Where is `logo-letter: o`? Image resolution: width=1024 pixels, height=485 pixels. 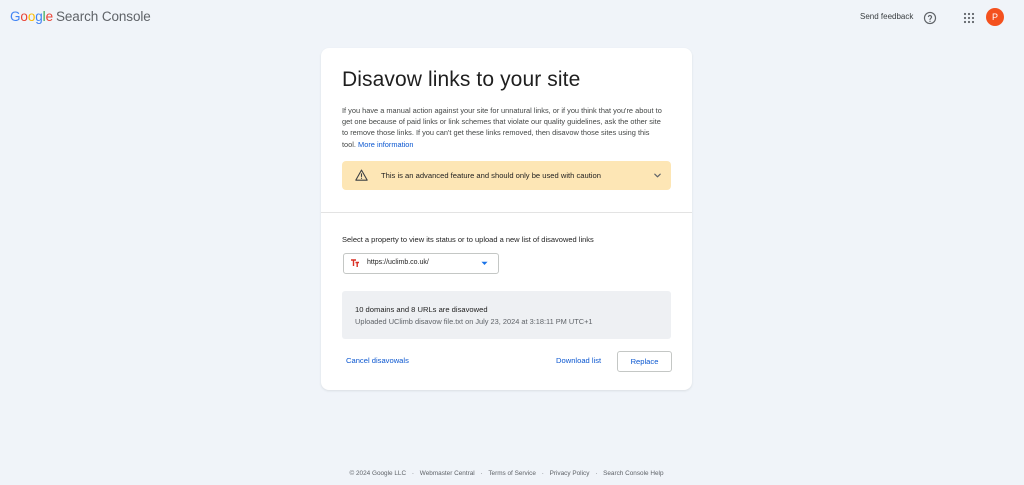 logo-letter: o is located at coordinates (24, 16).